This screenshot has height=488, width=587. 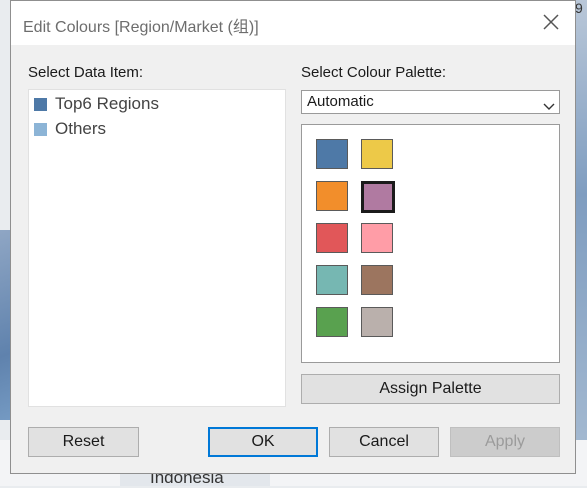 I want to click on list-item-top6-regions: Top6 Regions, so click(x=96, y=104).